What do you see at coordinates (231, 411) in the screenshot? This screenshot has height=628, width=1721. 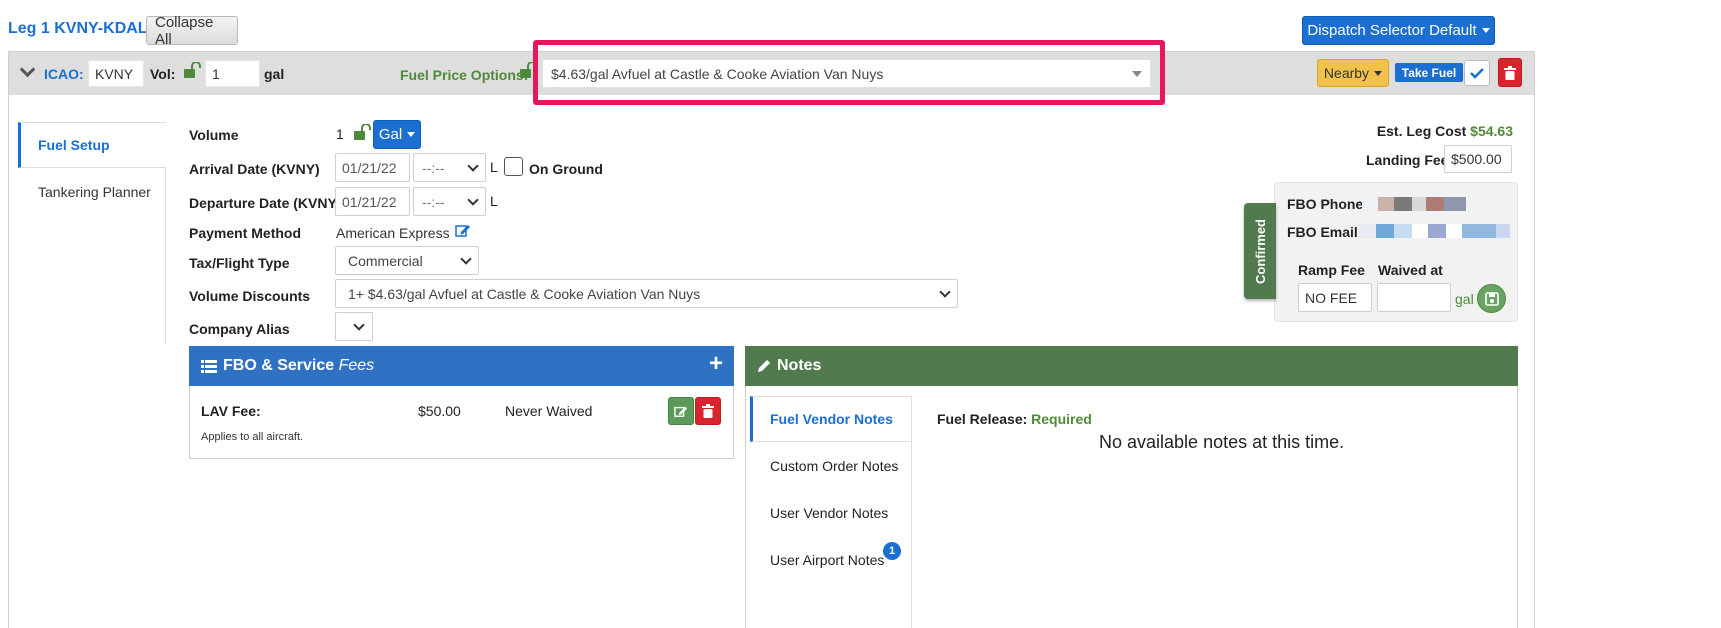 I see `fee-row-name: LAV Fee:` at bounding box center [231, 411].